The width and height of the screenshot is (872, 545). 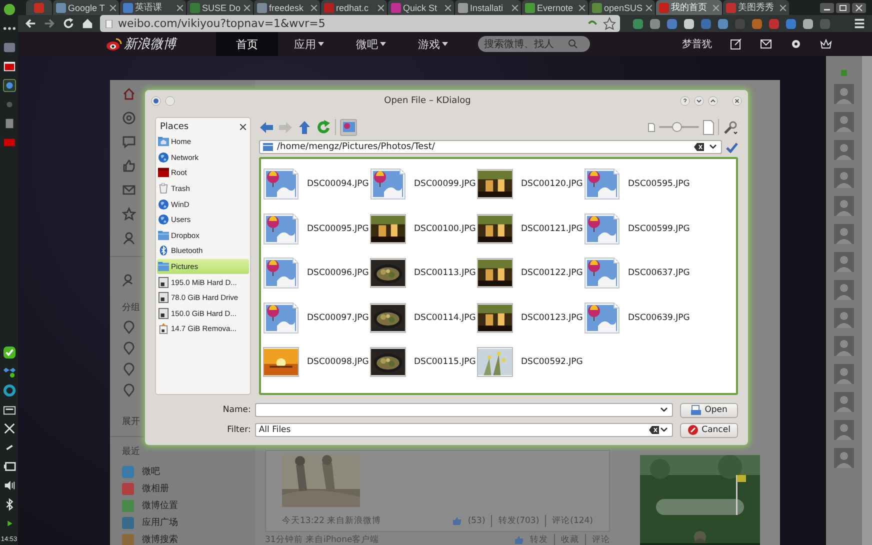 I want to click on file-item: DSC00637.JPG, so click(x=637, y=273).